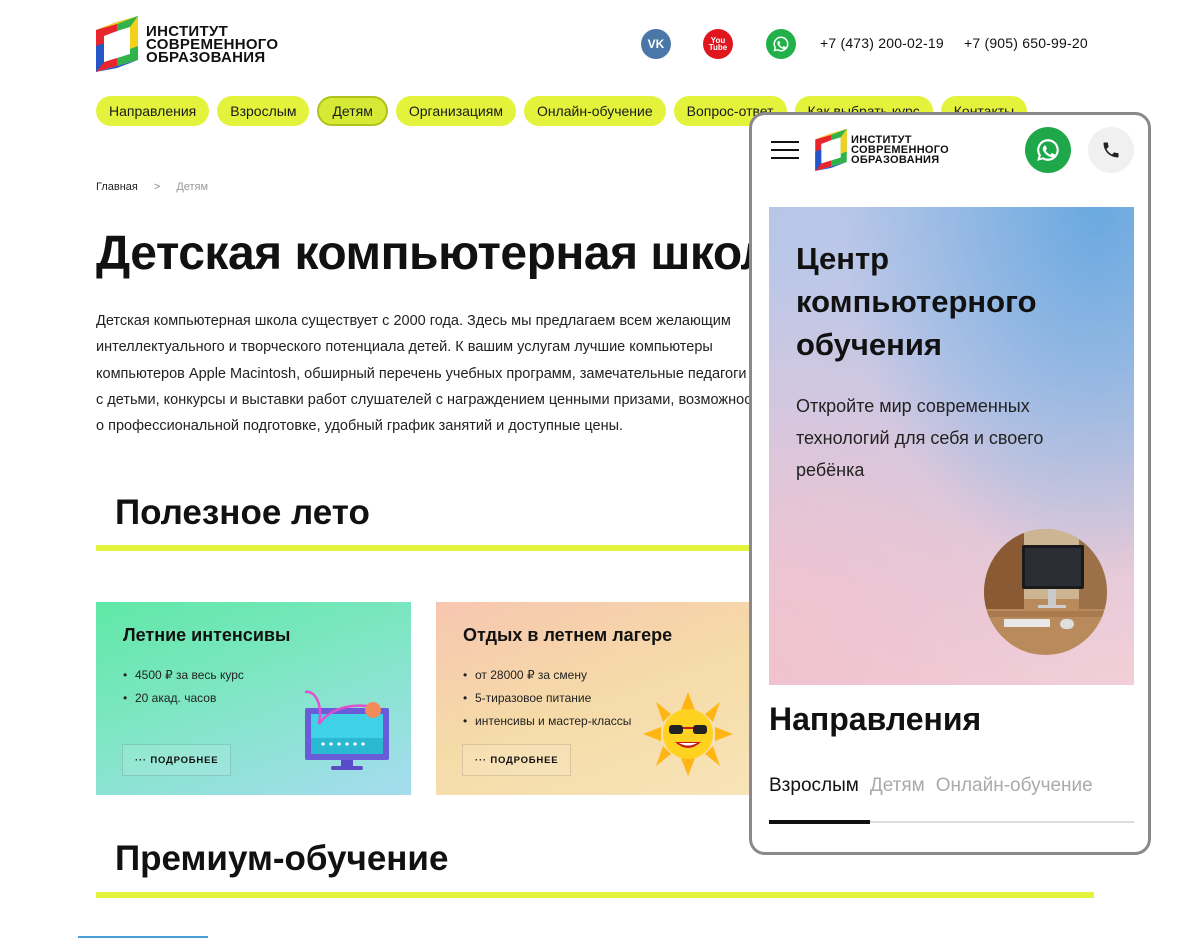 The height and width of the screenshot is (938, 1190). What do you see at coordinates (1026, 43) in the screenshot?
I see `phone-number-2: +7 (905) 650-99-20` at bounding box center [1026, 43].